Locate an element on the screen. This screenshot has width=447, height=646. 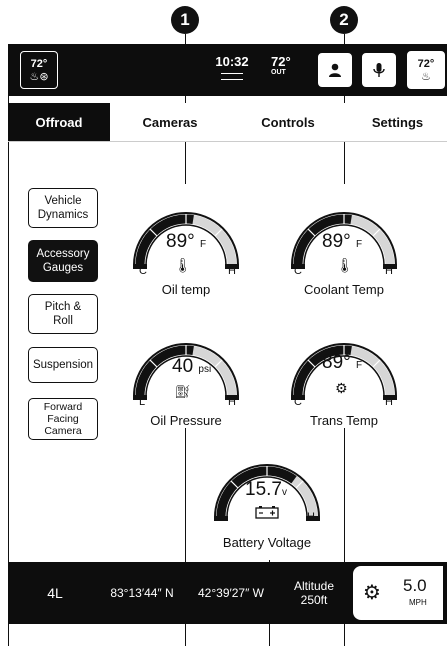
gauge-coolant-temp: 89° F 🌡︎ C H Coolant Temp is located at coordinates (344, 249).